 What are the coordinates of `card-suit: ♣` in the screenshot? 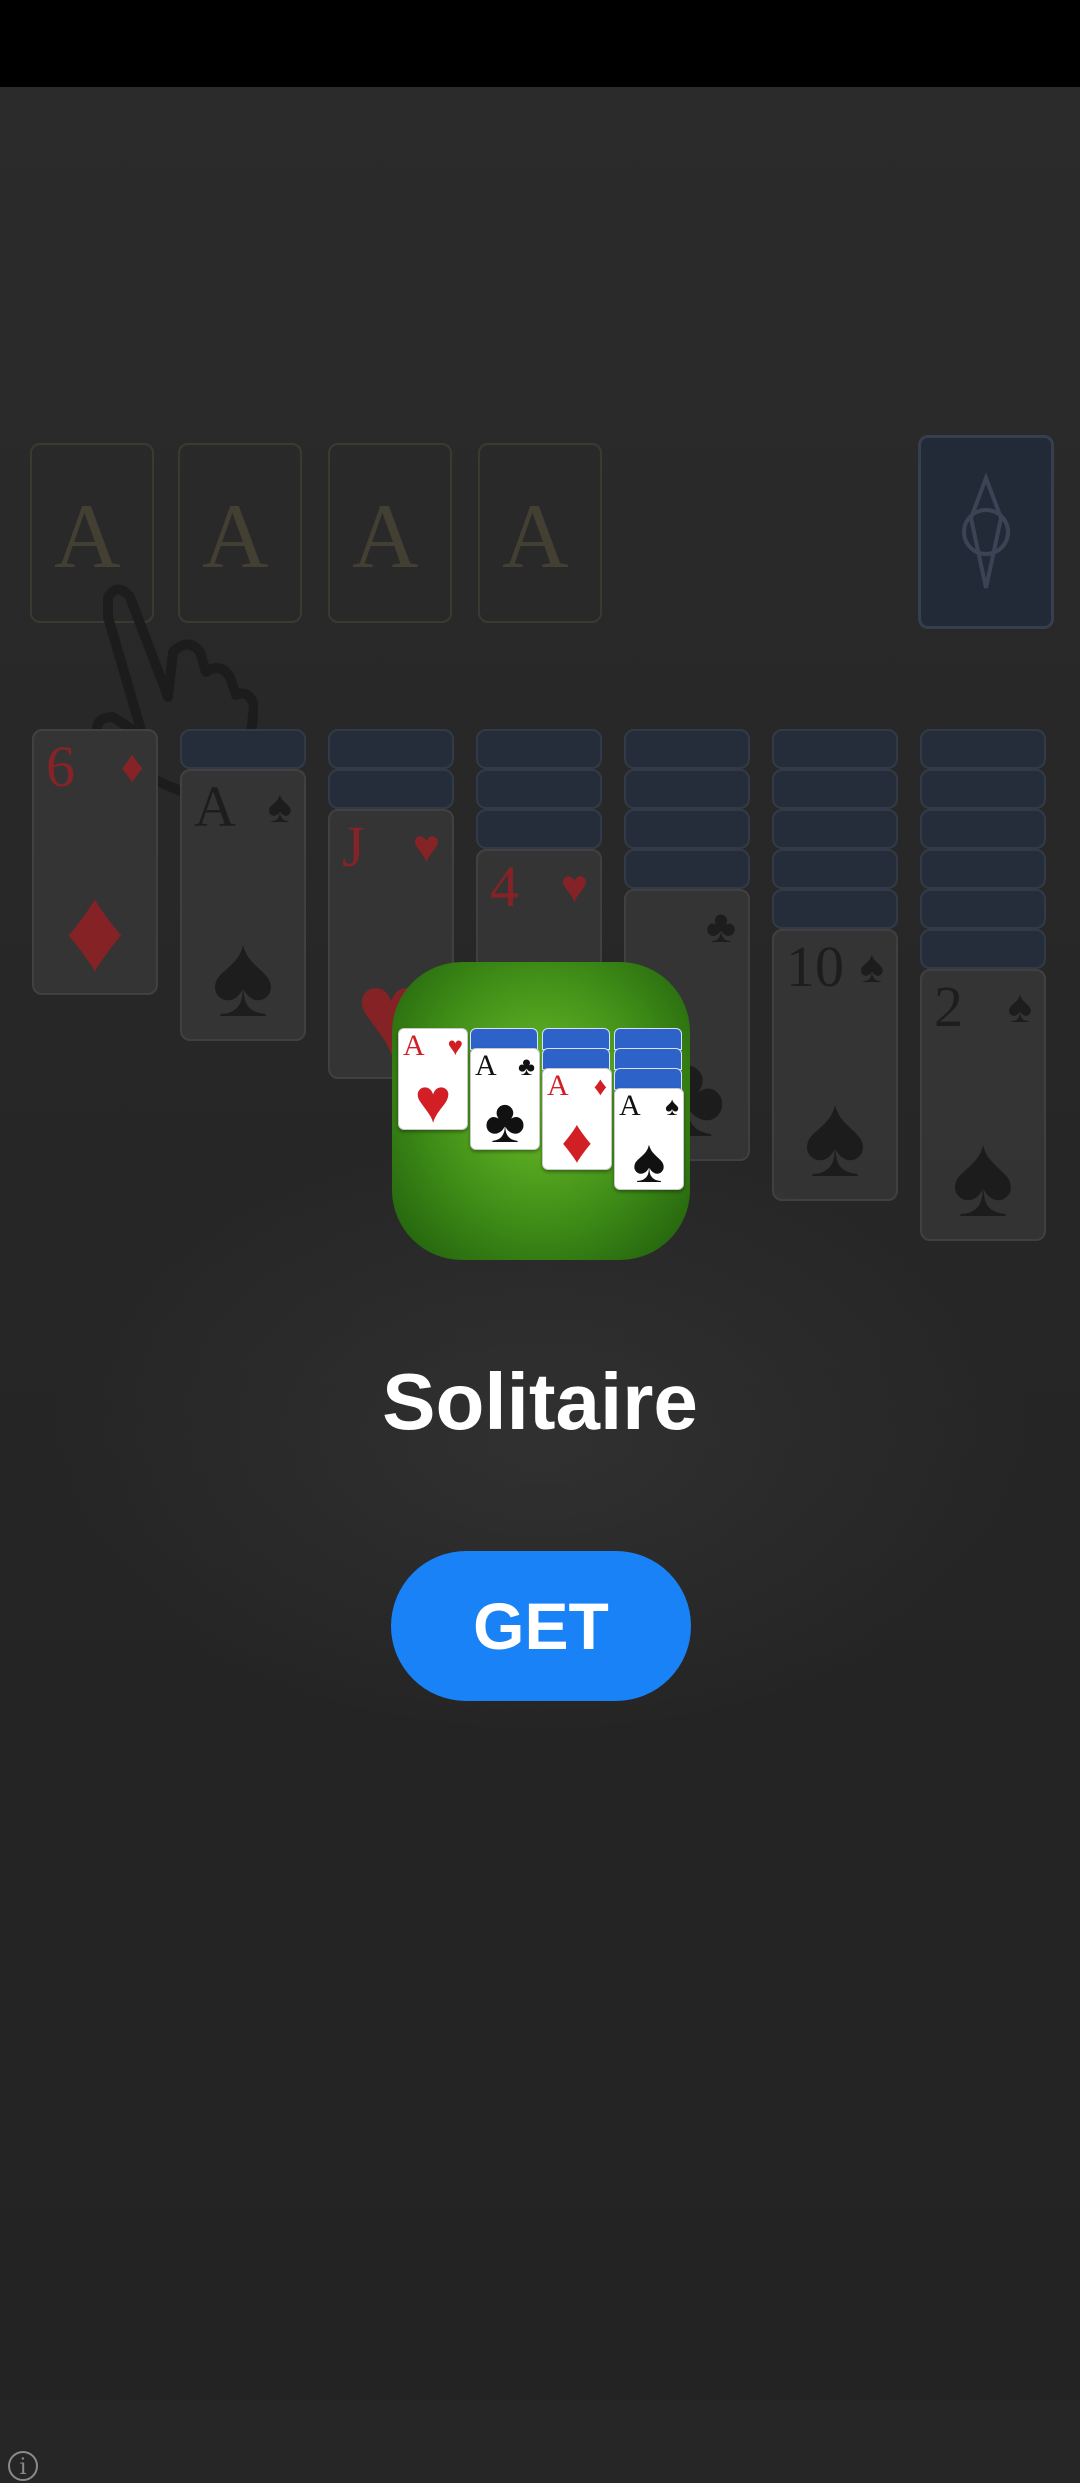 It's located at (720, 926).